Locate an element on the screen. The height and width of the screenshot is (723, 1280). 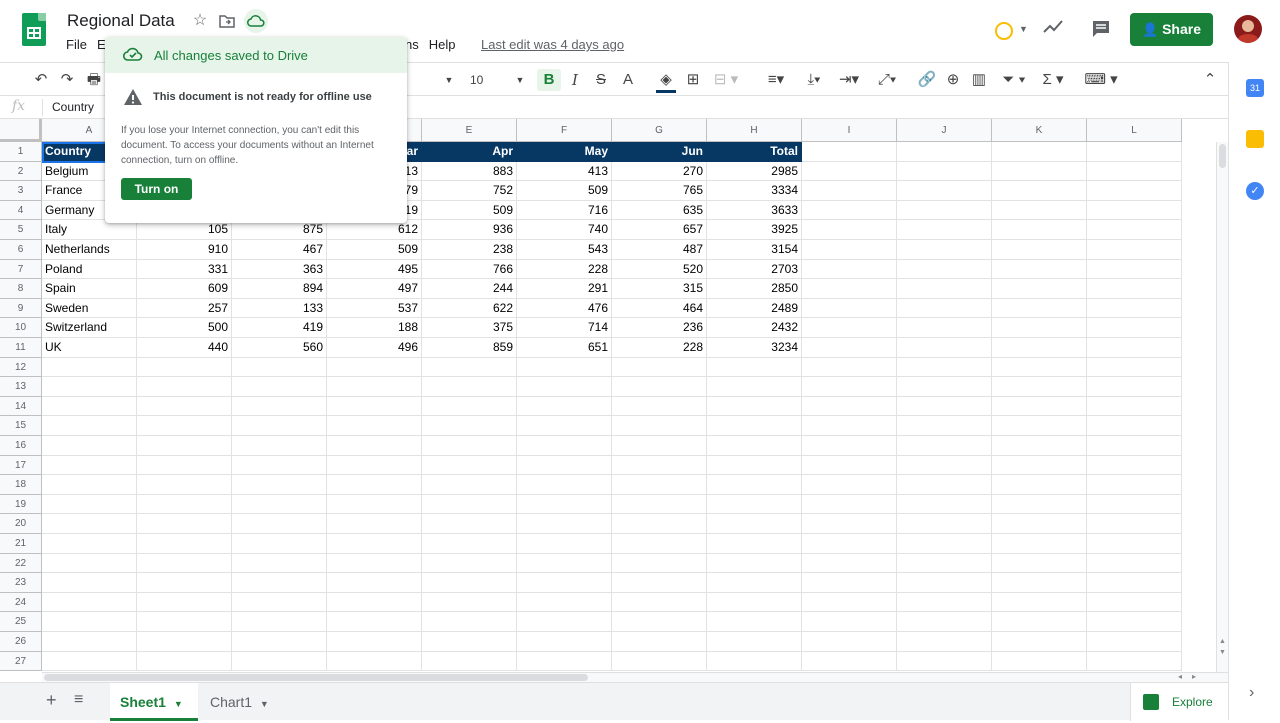
value-cell: 765 is located at coordinates (659, 191).